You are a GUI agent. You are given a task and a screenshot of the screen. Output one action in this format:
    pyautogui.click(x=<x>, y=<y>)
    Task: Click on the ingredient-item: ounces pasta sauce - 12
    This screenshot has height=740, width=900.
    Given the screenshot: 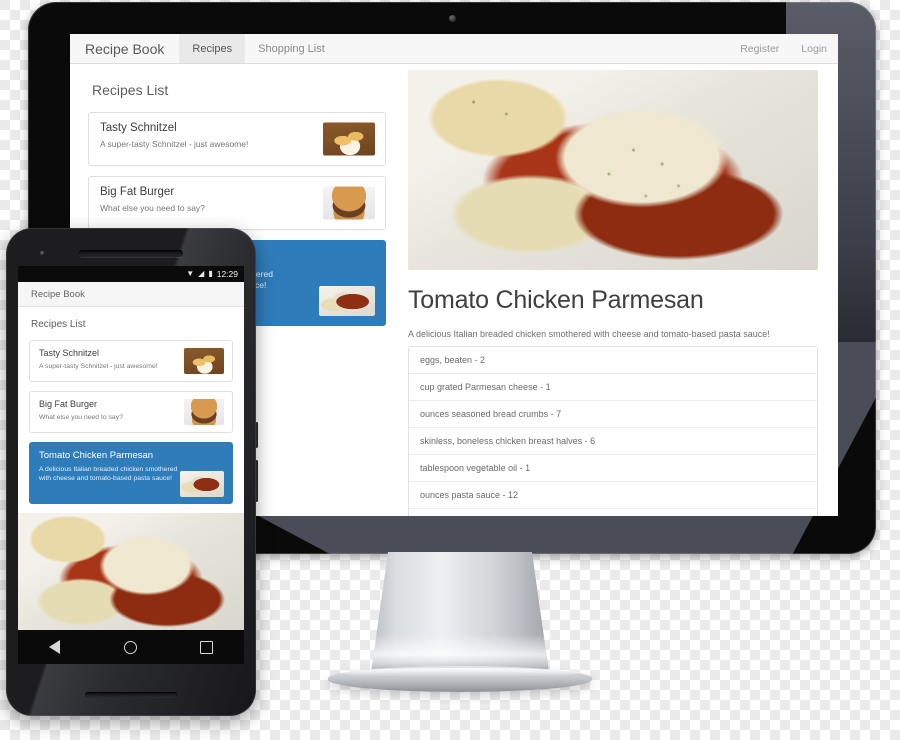 What is the action you would take?
    pyautogui.click(x=613, y=495)
    